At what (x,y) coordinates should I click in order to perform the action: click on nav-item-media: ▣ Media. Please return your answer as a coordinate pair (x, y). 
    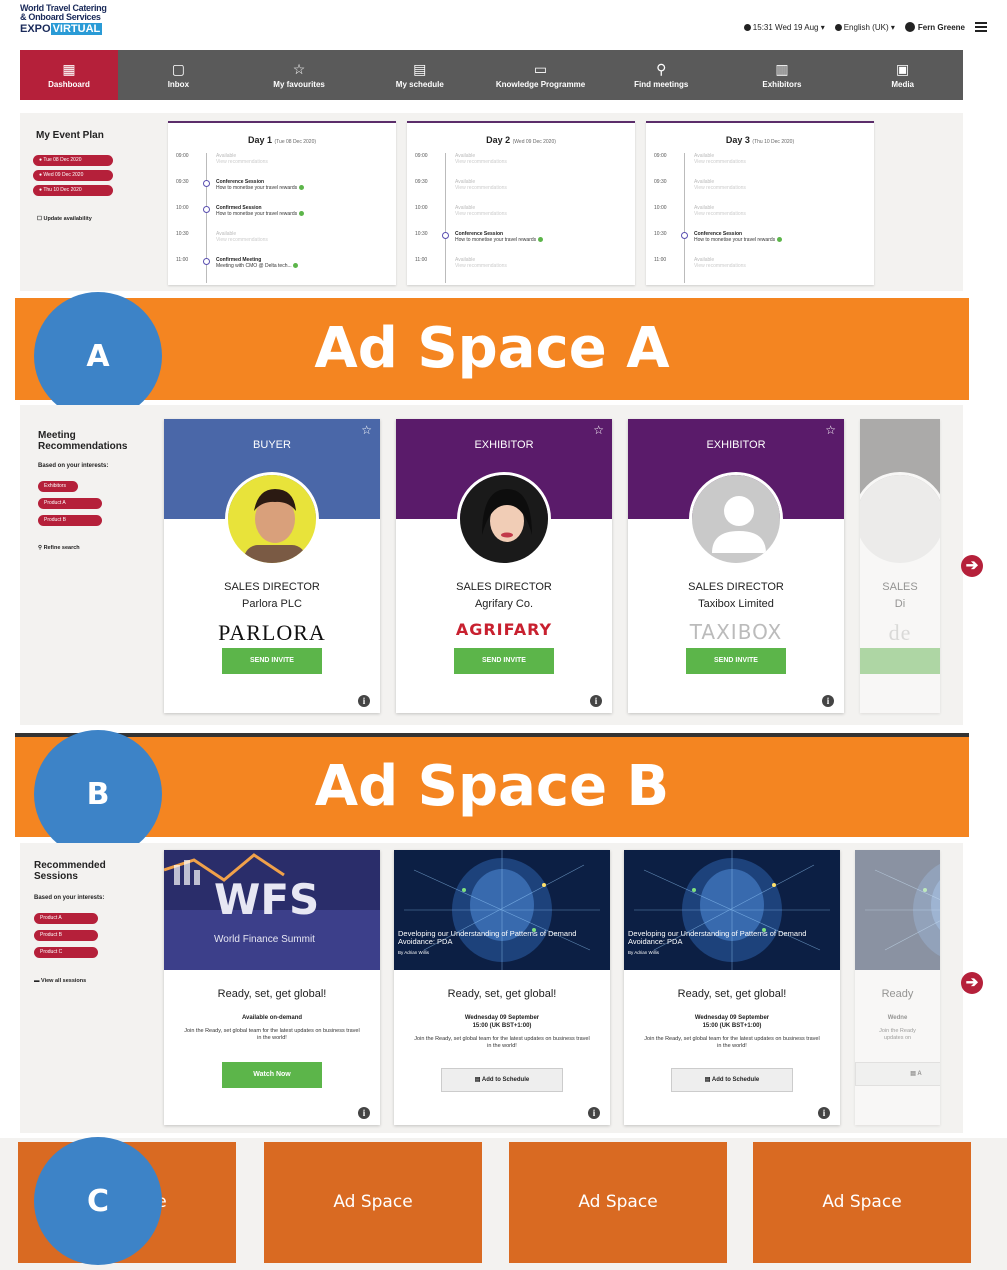
    Looking at the image, I should click on (902, 75).